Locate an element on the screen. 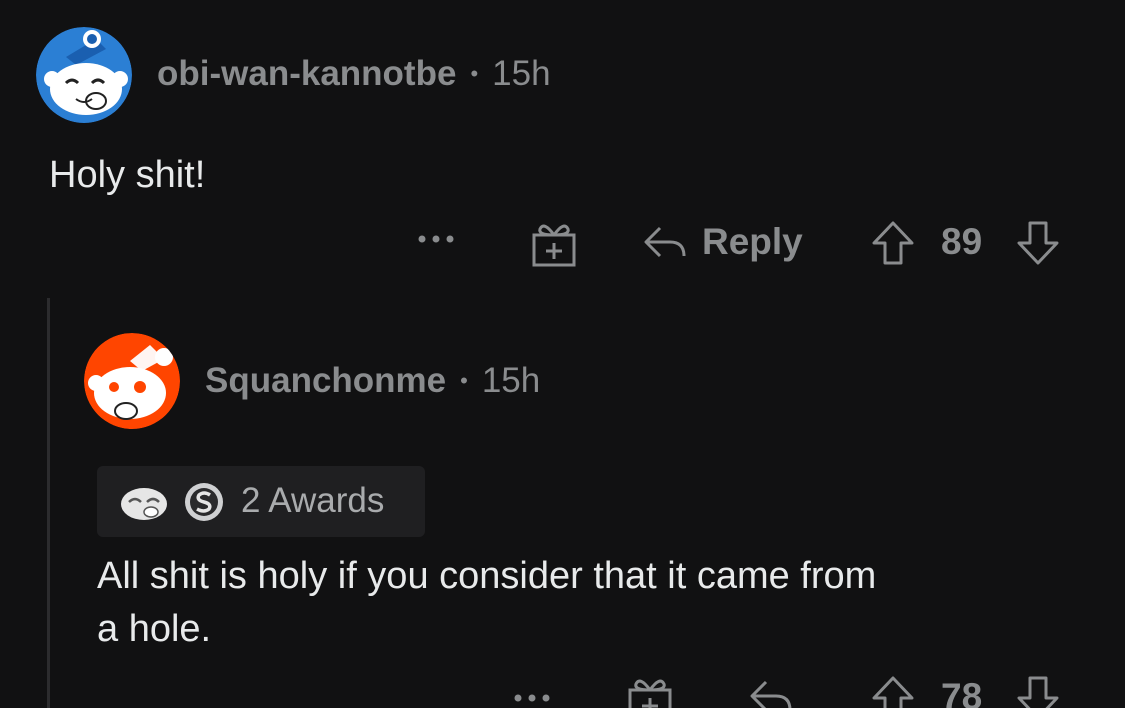 This screenshot has height=708, width=1125. comment-actions: Reply 89 is located at coordinates (562, 243).